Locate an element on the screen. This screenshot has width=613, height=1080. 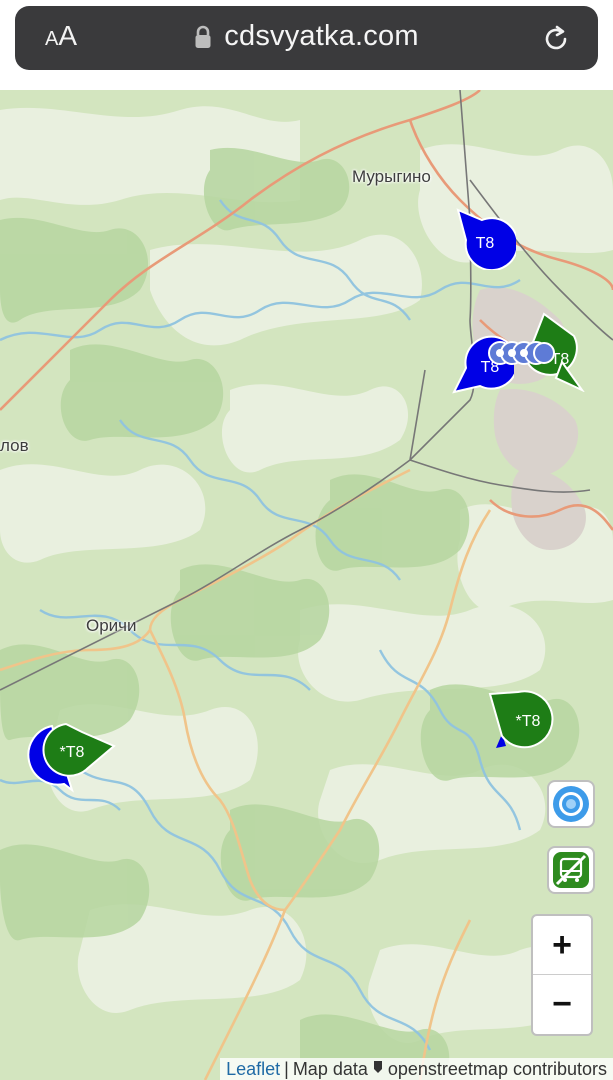
toggle-transport-button is located at coordinates (571, 870).